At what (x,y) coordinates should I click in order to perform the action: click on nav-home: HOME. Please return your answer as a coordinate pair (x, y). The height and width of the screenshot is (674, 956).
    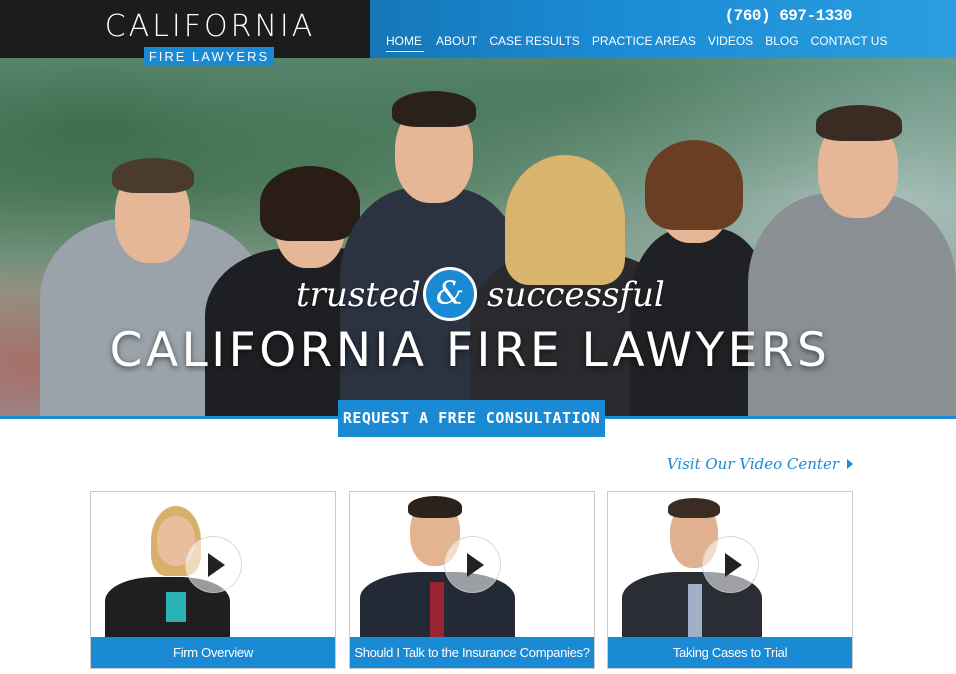
    Looking at the image, I should click on (405, 43).